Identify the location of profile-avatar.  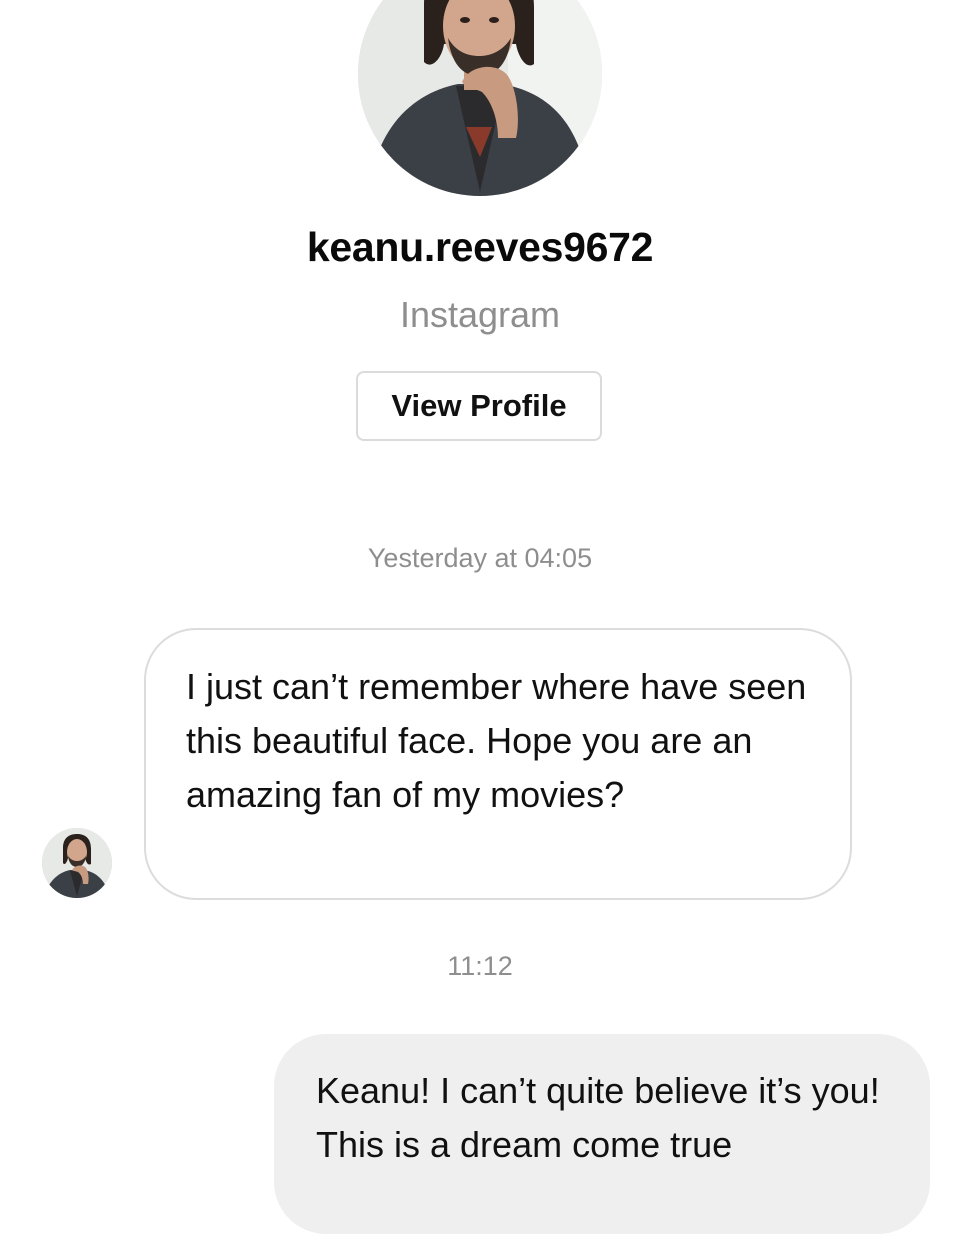
(480, 98).